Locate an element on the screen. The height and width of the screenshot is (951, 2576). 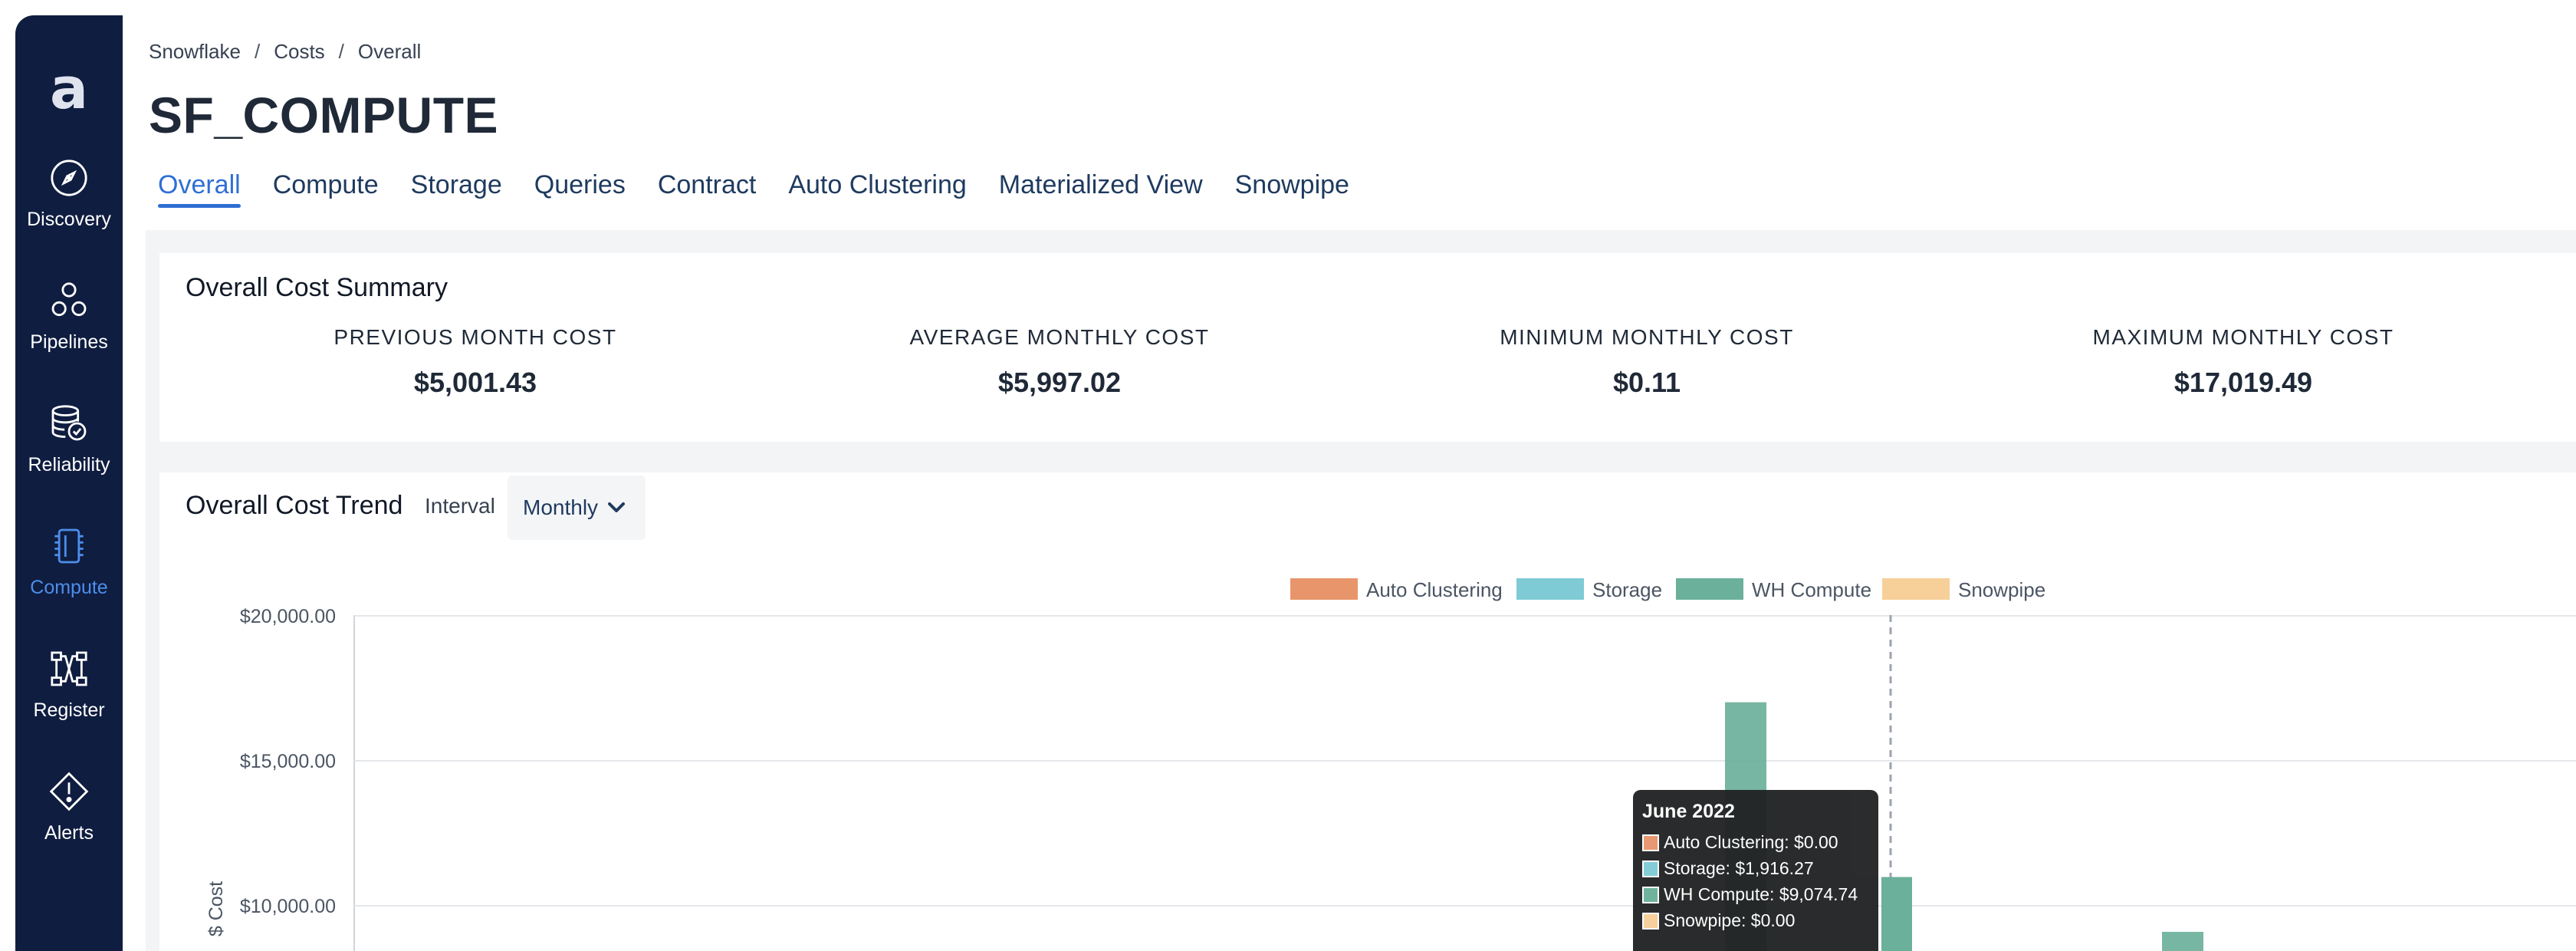
legend-label: WH Compute is located at coordinates (1812, 589).